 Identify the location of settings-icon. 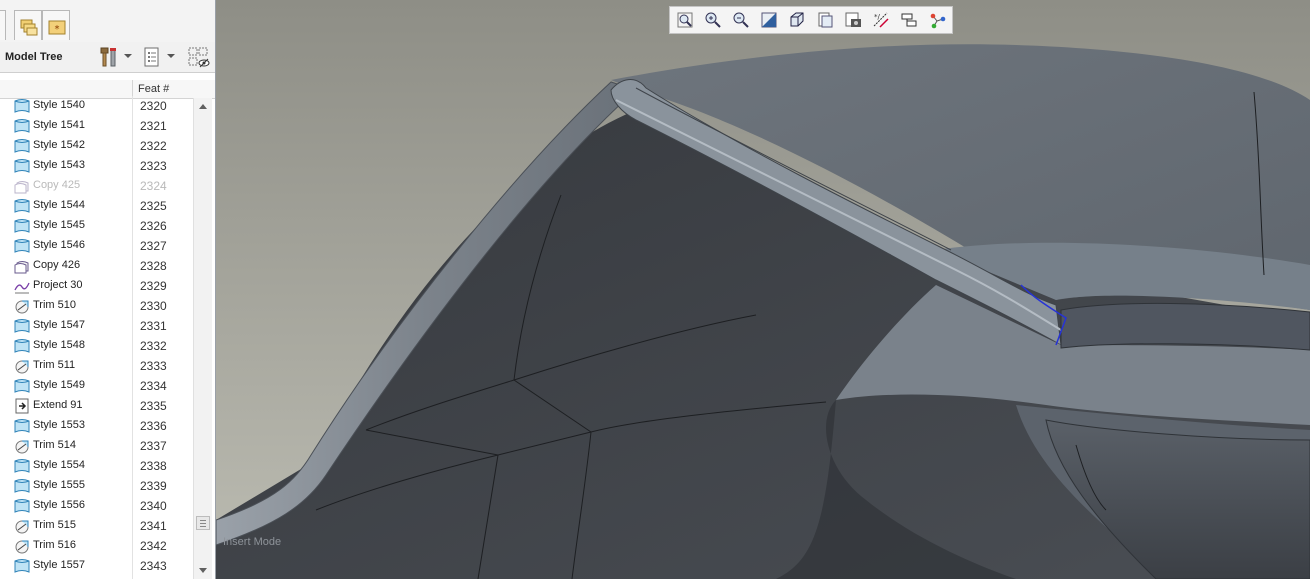
(109, 57).